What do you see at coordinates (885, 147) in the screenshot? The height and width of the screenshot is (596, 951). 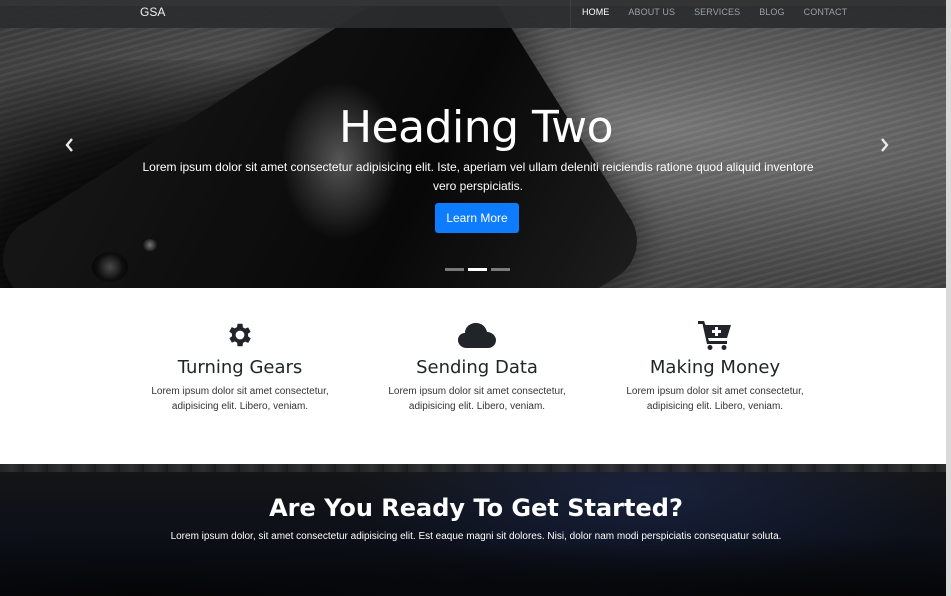 I see `chevron-right-icon` at bounding box center [885, 147].